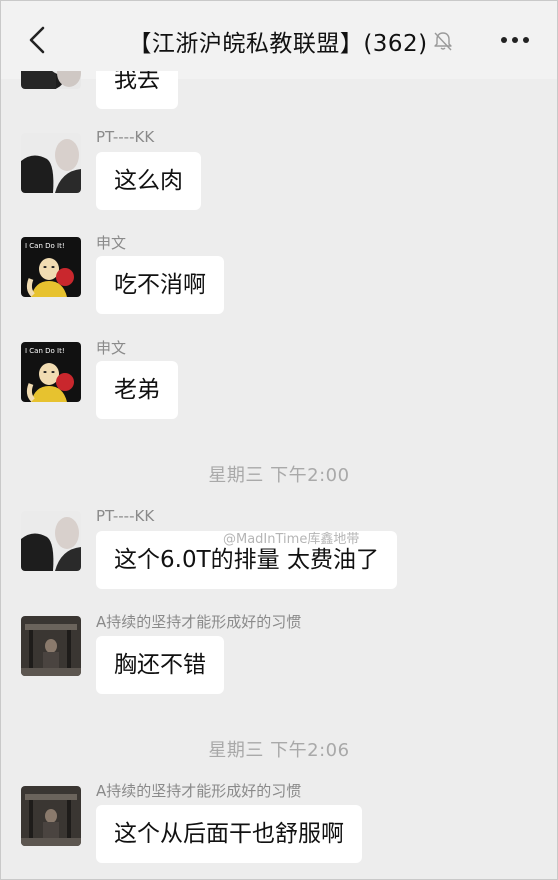 This screenshot has height=880, width=558. Describe the element at coordinates (279, 475) in the screenshot. I see `timestamp: 星期三 下午2:00` at that location.